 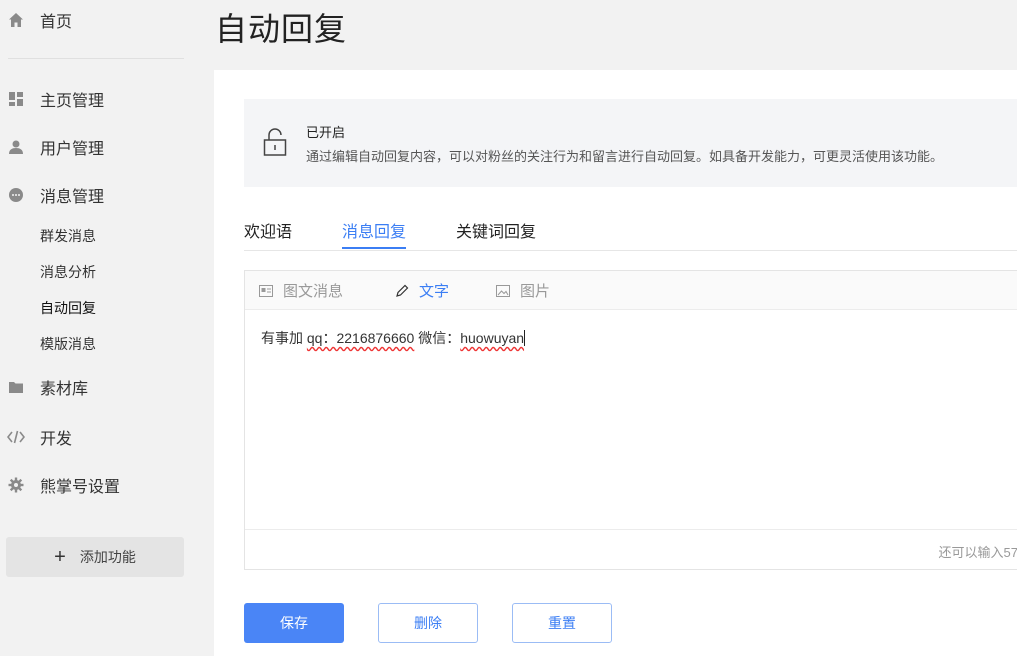 I want to click on sidebar-item-settings: 熊掌号设置, so click(x=95, y=485).